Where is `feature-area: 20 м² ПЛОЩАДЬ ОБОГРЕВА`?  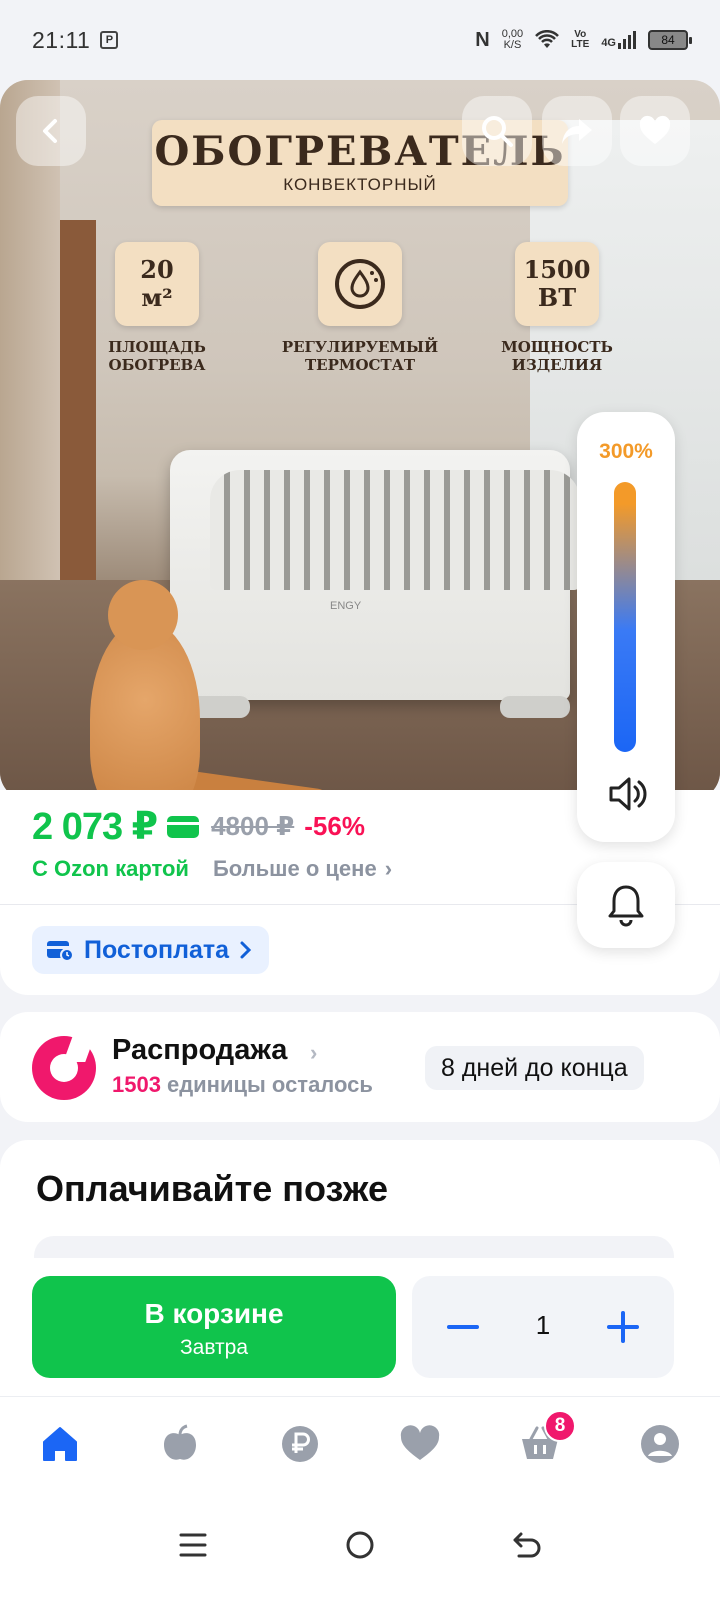 feature-area: 20 м² ПЛОЩАДЬ ОБОГРЕВА is located at coordinates (157, 308).